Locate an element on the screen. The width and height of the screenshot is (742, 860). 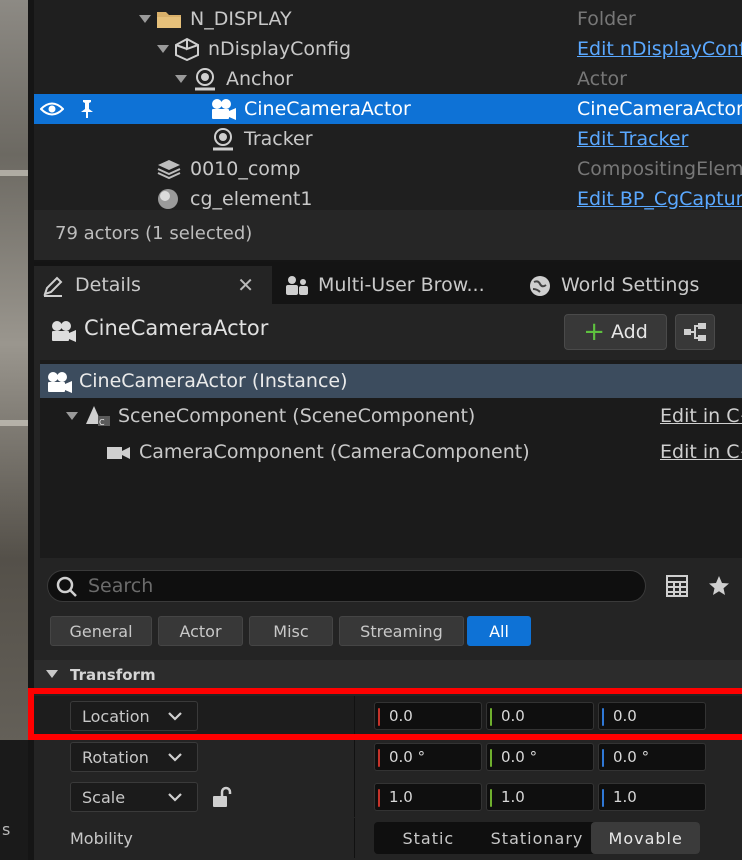
mobility-toggle: Static Stationary Movable is located at coordinates (537, 838).